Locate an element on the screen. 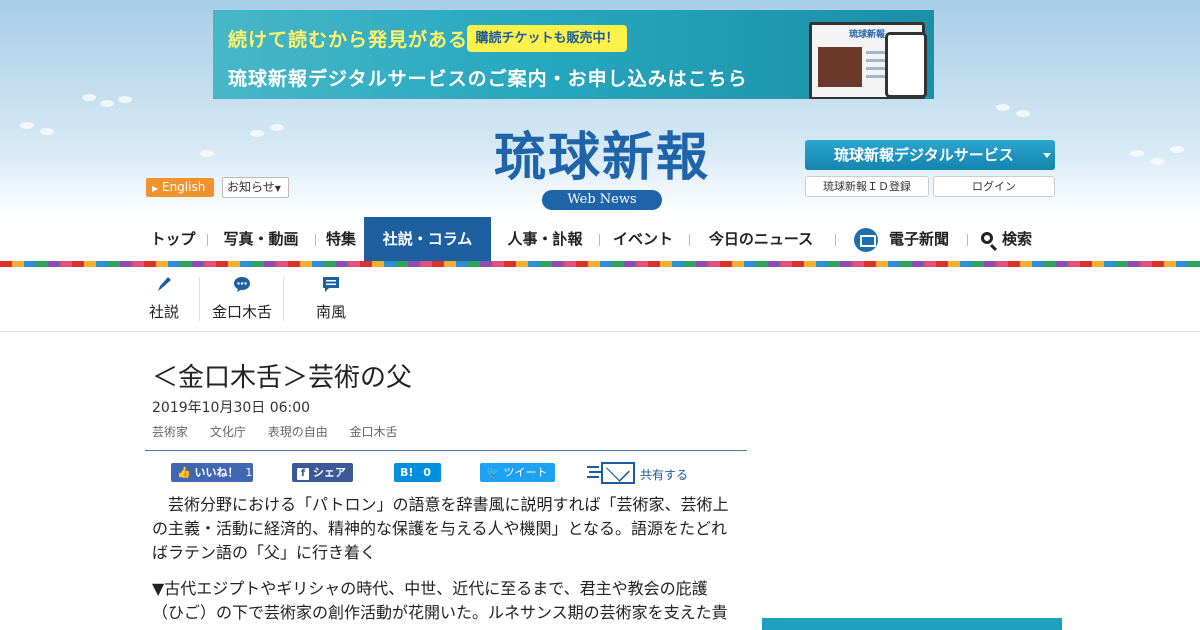 Image resolution: width=1200 pixels, height=630 pixels. caret-down-icon: ▼ is located at coordinates (277, 188).